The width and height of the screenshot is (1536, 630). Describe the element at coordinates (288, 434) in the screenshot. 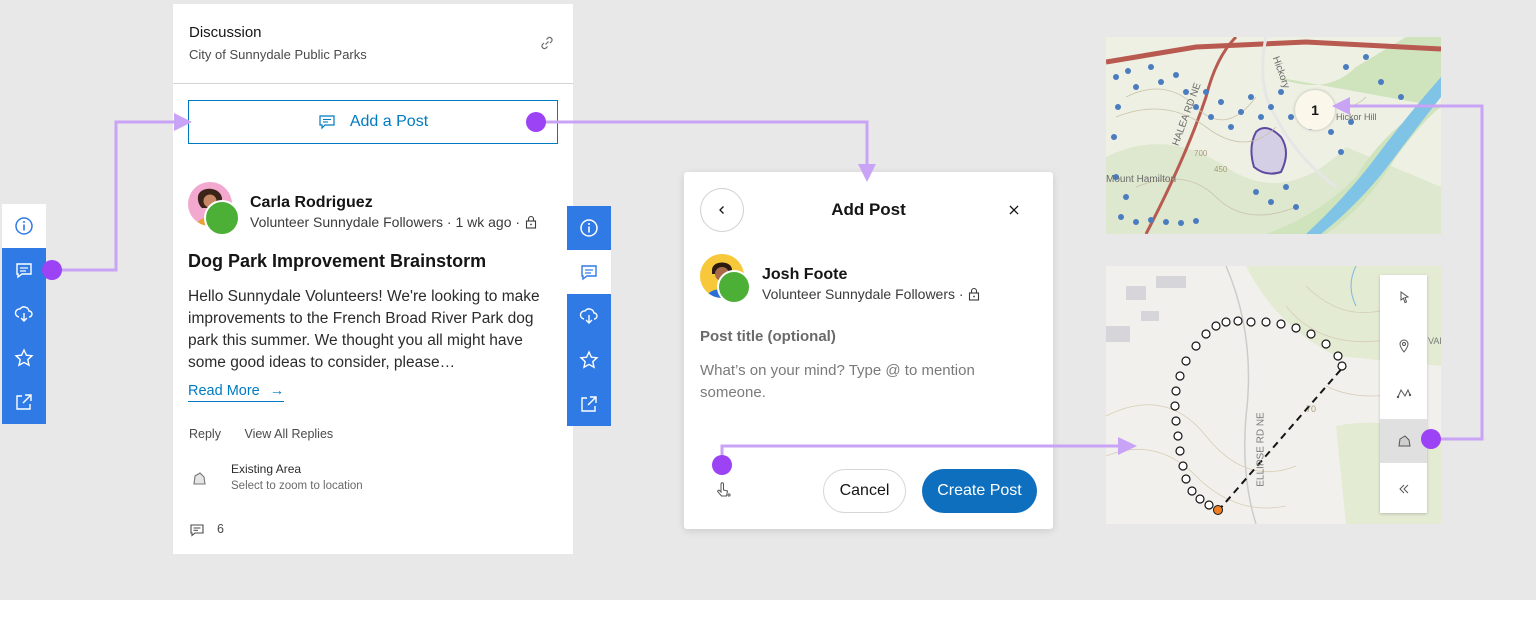

I see `view-all-replies-link: View All Replies` at that location.